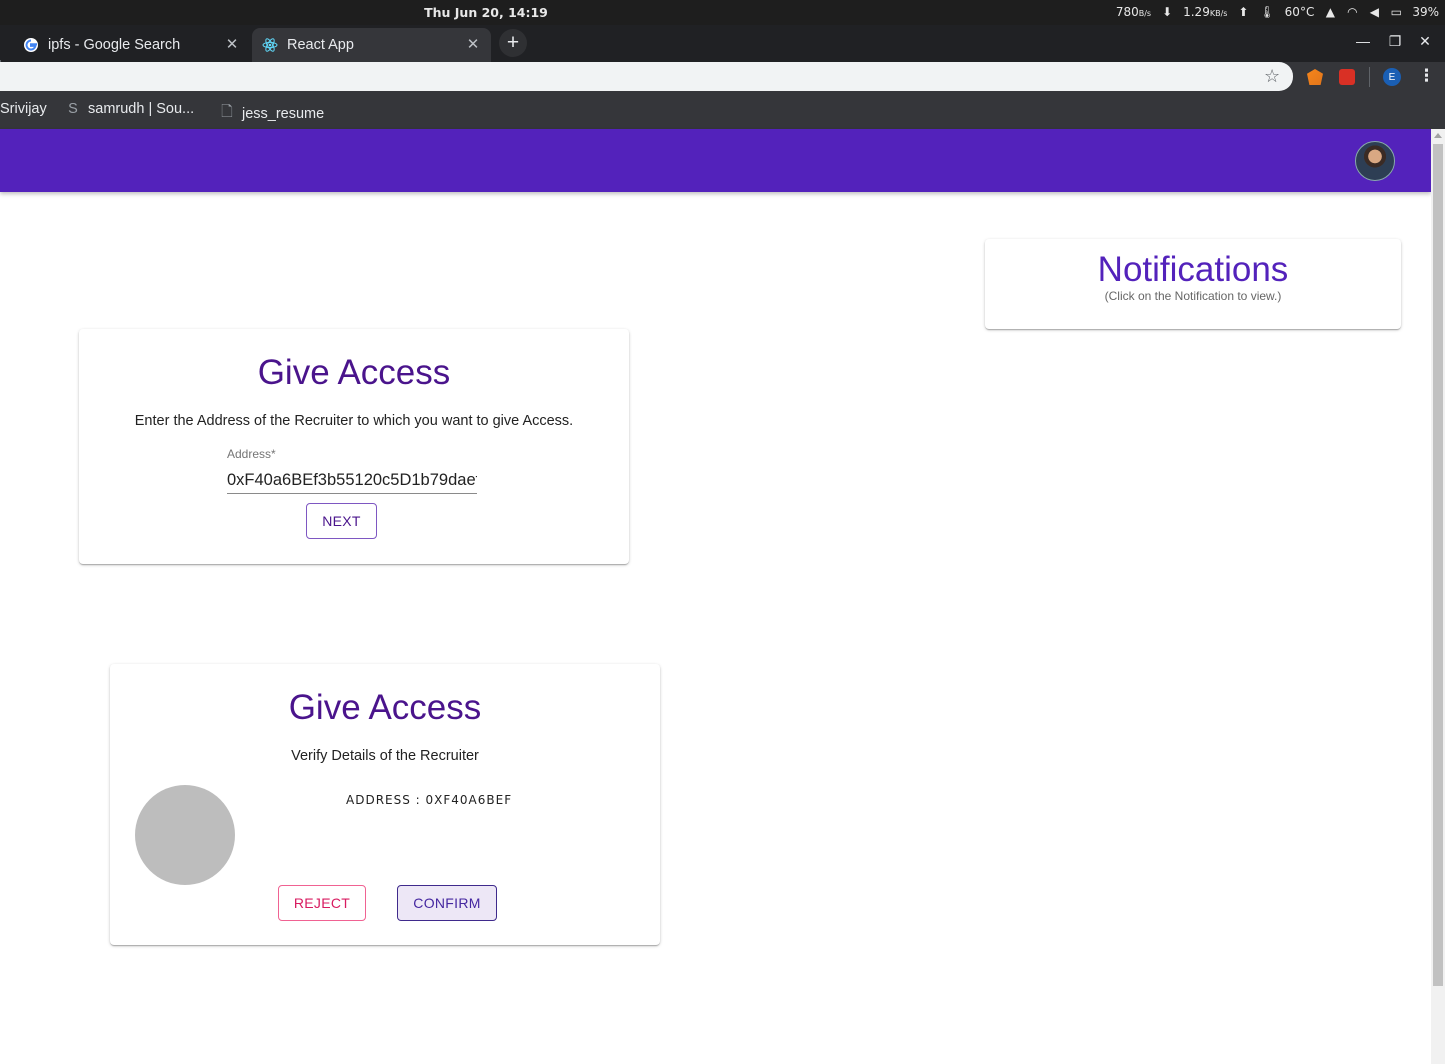  I want to click on arrow-up-icon: ⬆, so click(1243, 12).